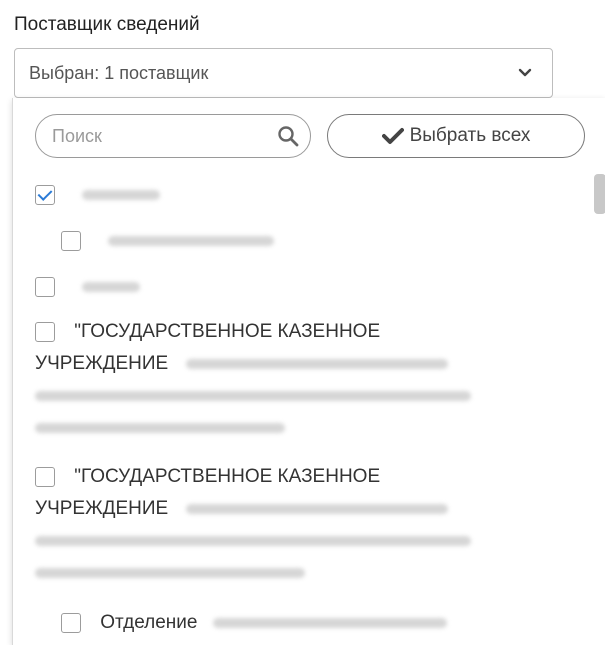  Describe the element at coordinates (288, 136) in the screenshot. I see `search-icon` at that location.